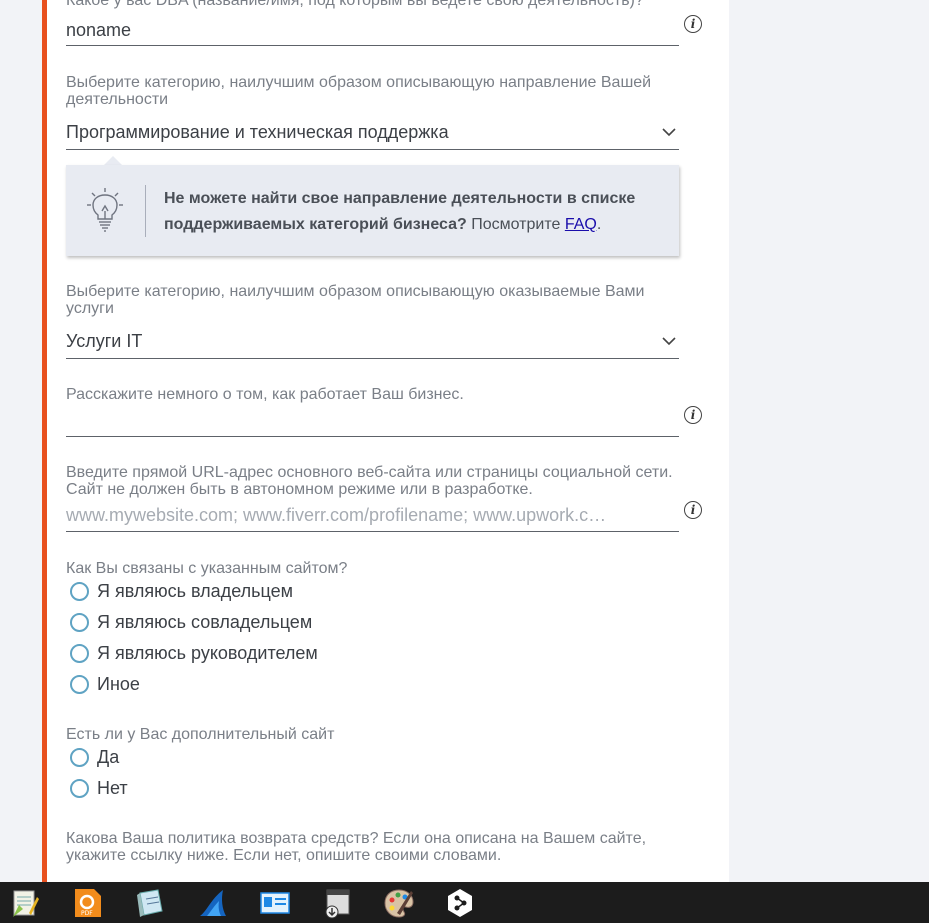 This screenshot has height=923, width=929. I want to click on radio-owner-label: Я являюсь владельцем, so click(195, 590).